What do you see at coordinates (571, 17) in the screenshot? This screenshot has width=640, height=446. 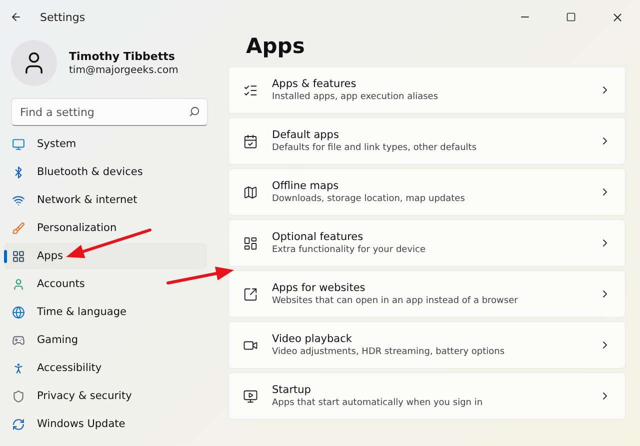 I see `maximize-icon` at bounding box center [571, 17].